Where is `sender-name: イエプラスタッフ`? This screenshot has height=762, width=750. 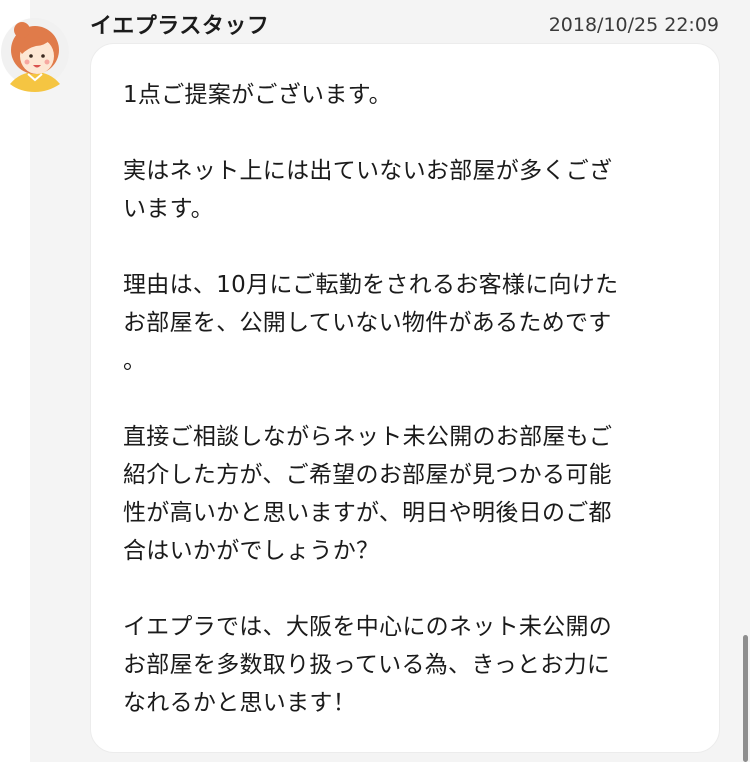 sender-name: イエプラスタッフ is located at coordinates (180, 26).